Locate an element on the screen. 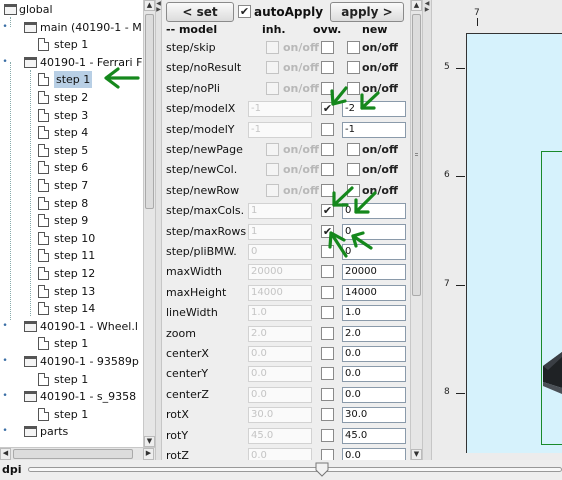  dpi-slider-track is located at coordinates (295, 469).